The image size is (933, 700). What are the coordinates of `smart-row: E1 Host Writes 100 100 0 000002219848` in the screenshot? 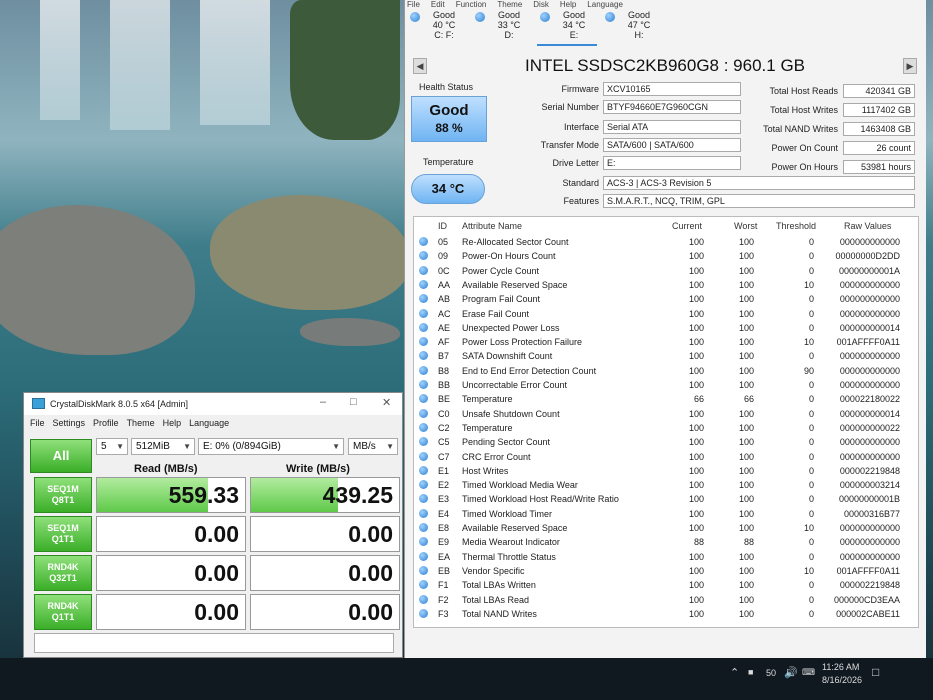 It's located at (666, 471).